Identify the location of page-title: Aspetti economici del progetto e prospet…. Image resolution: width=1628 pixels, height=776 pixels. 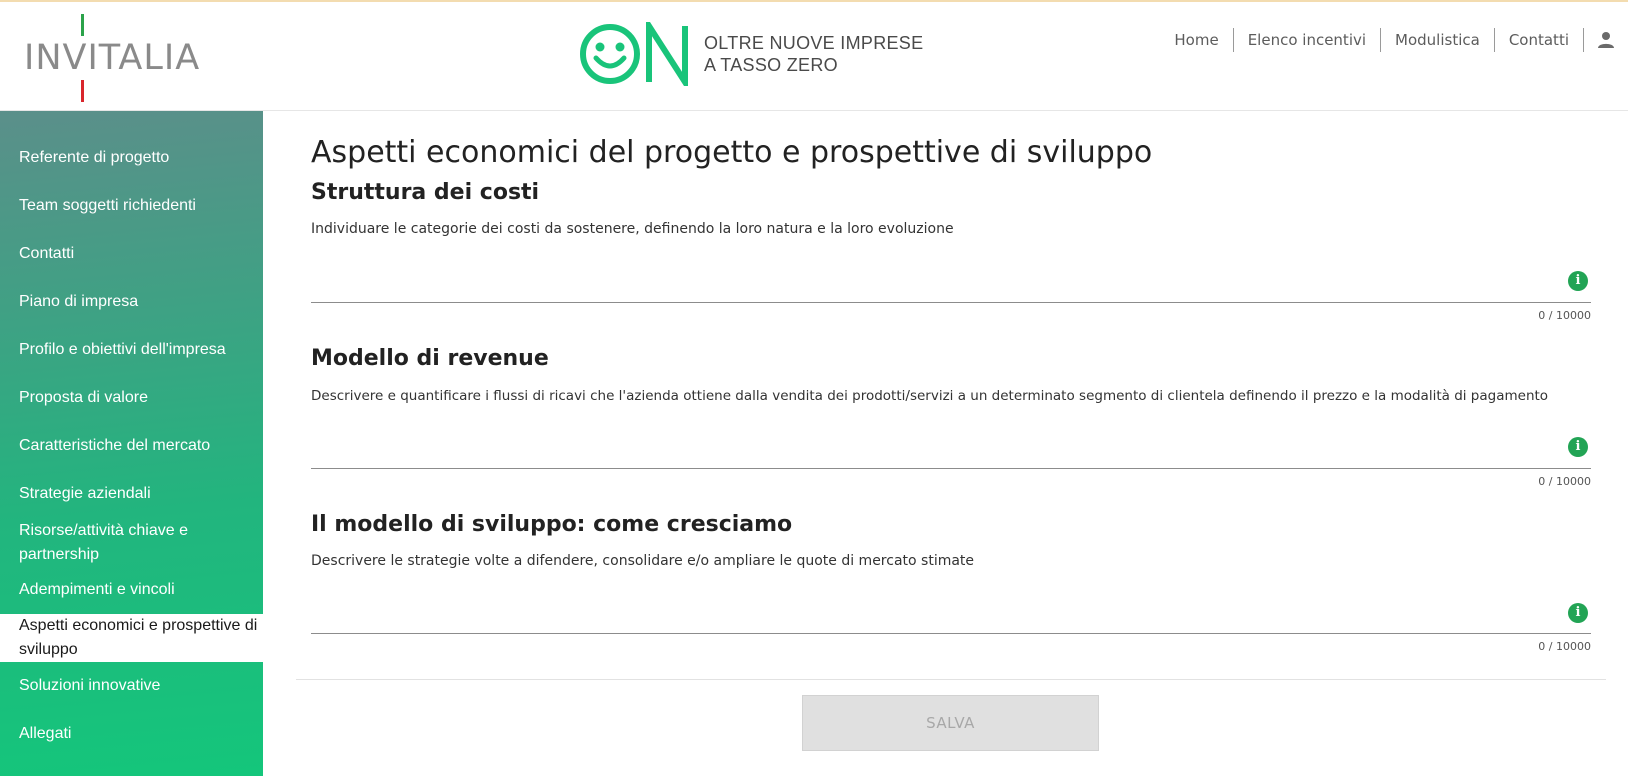
(732, 152).